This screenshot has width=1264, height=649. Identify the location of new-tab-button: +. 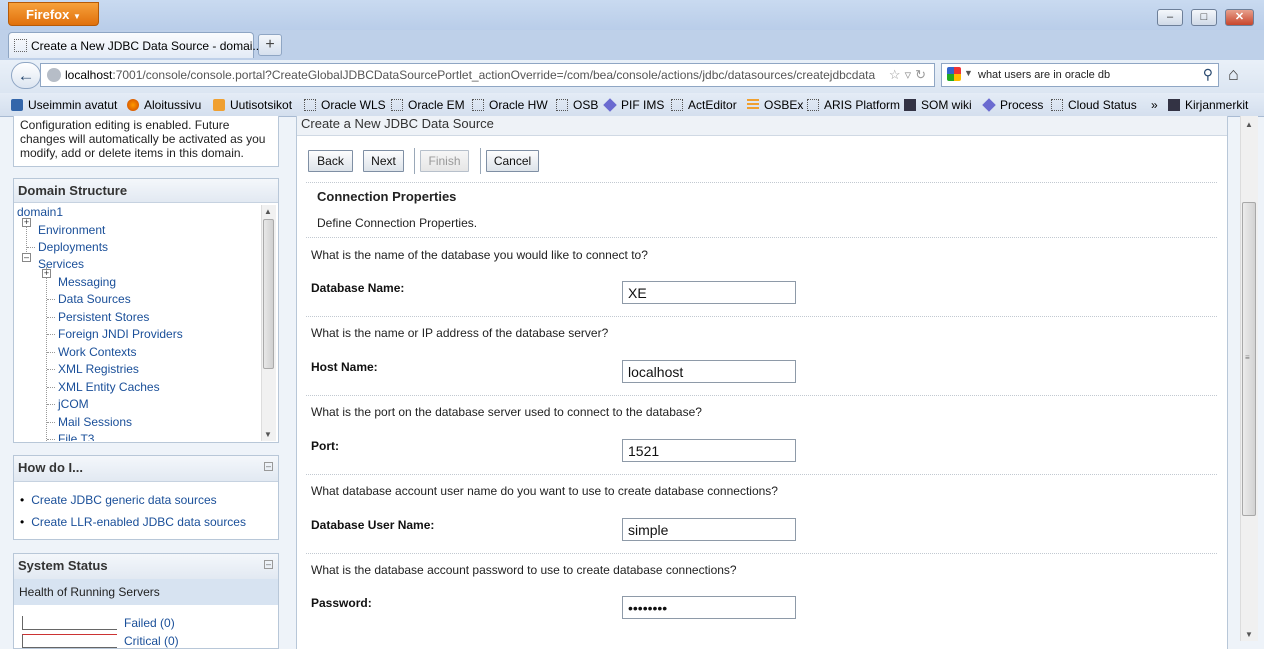
(270, 45).